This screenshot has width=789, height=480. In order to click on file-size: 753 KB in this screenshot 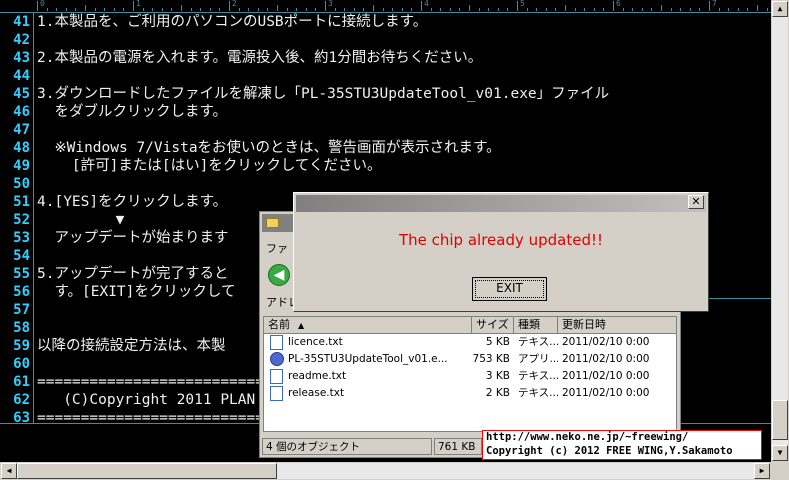, I will do `click(491, 359)`.